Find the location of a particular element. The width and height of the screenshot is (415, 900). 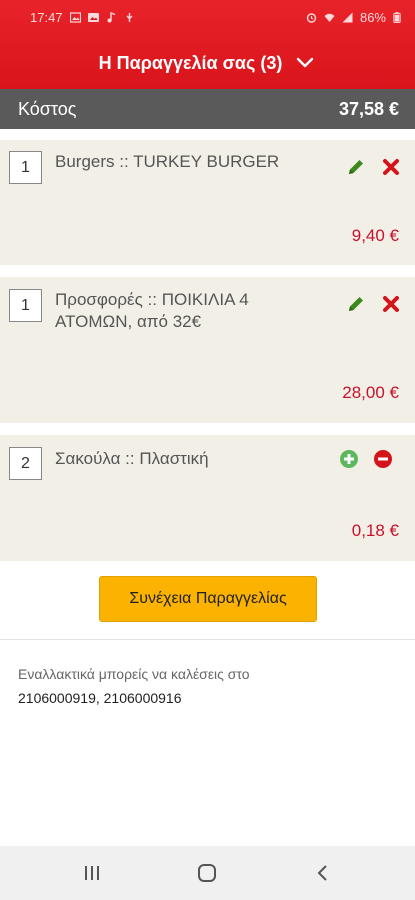

signal-icon is located at coordinates (347, 17).